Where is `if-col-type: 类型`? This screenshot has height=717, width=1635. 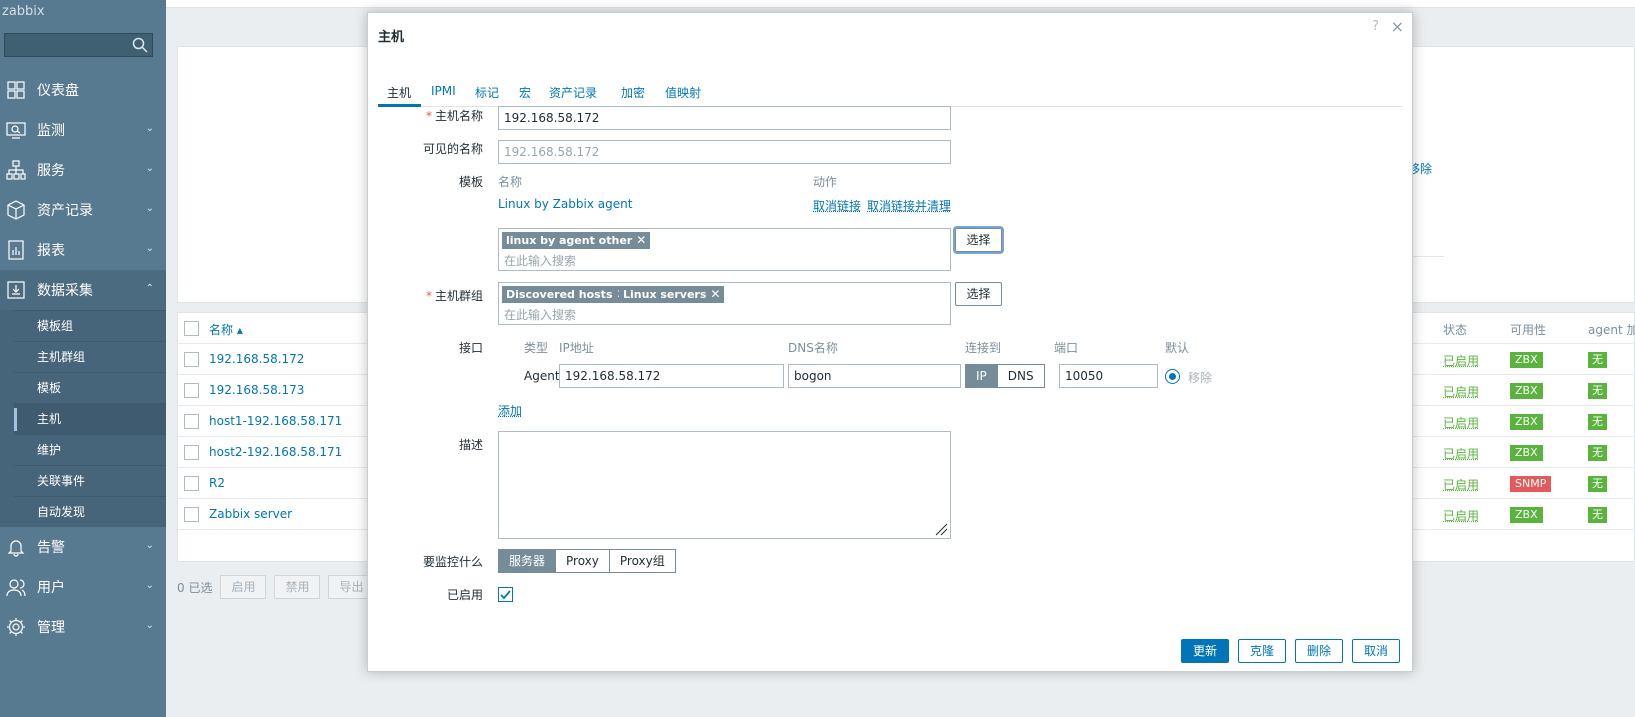 if-col-type: 类型 is located at coordinates (536, 347).